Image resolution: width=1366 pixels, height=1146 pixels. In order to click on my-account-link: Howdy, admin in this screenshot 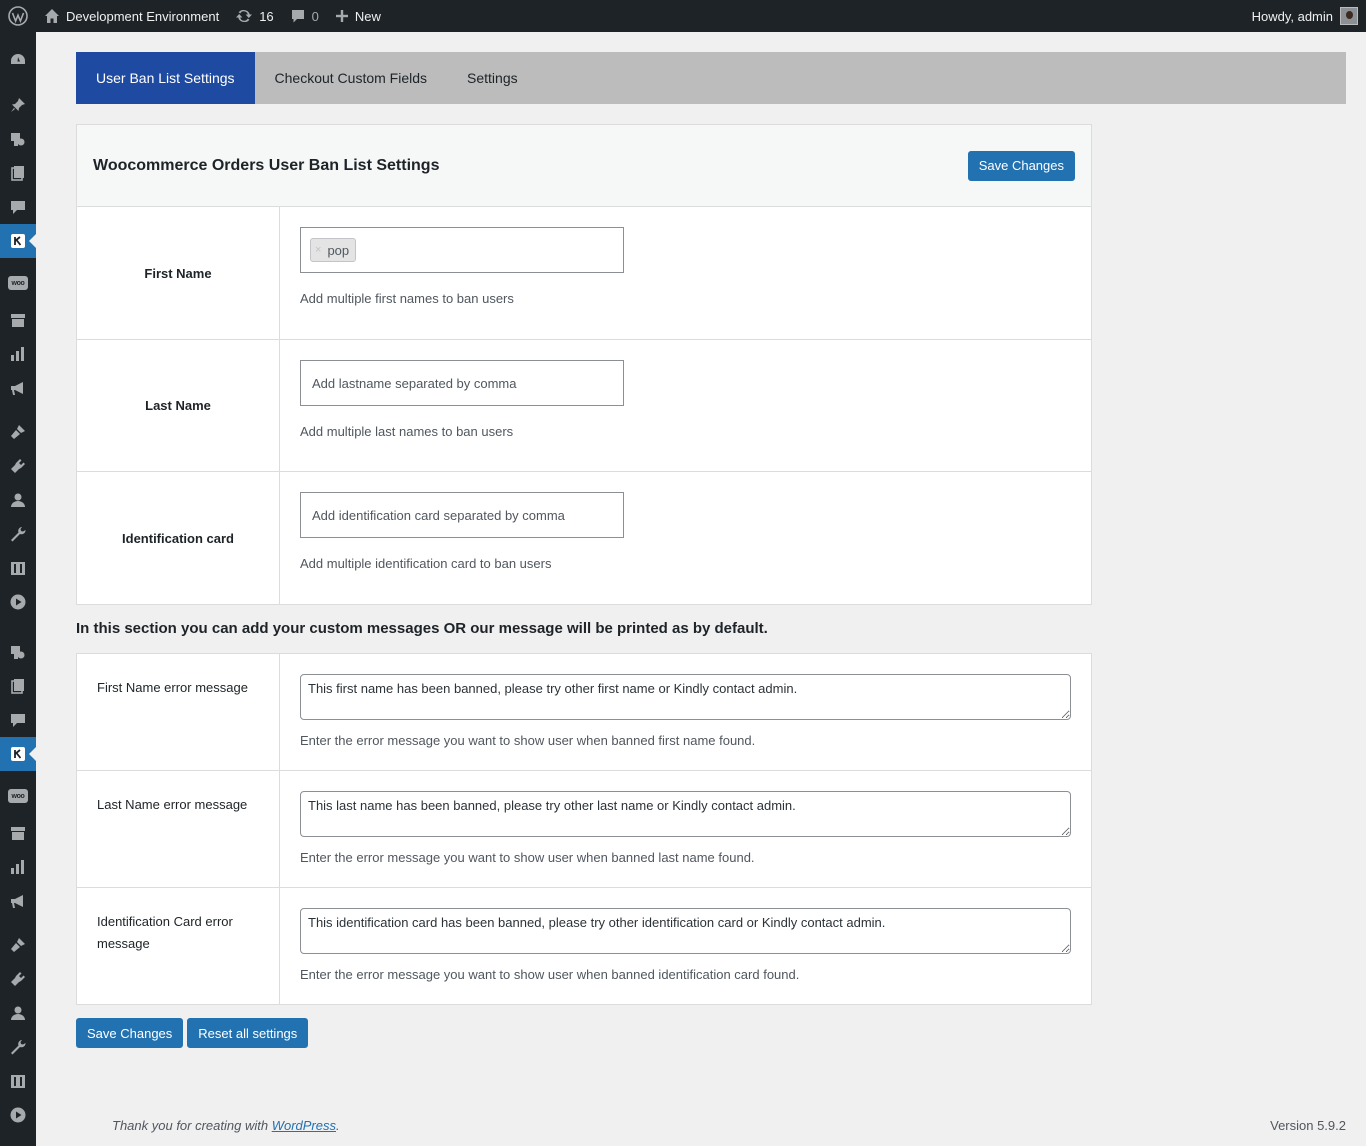, I will do `click(1305, 16)`.